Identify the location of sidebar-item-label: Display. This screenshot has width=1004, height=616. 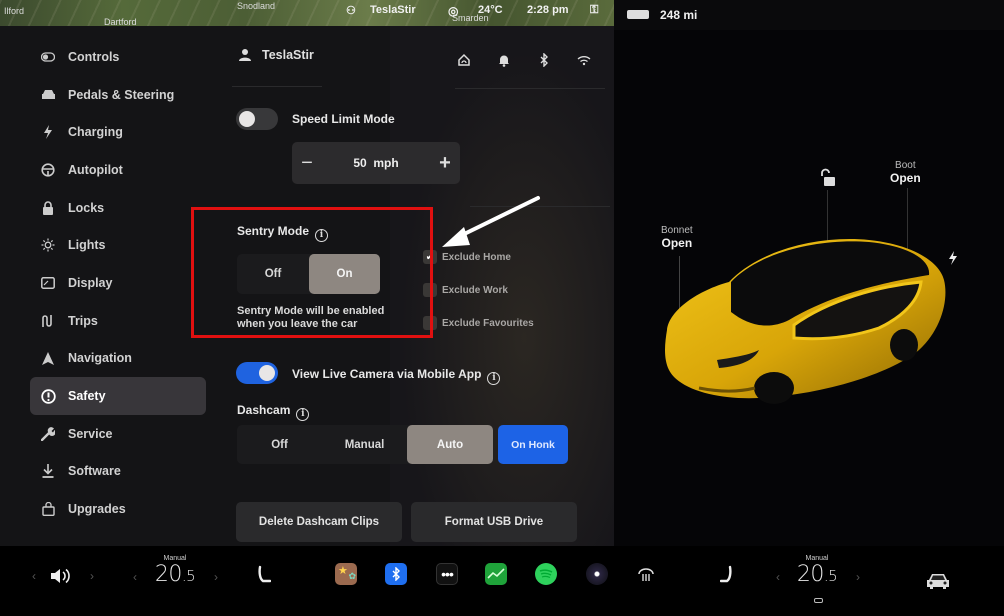
(90, 282).